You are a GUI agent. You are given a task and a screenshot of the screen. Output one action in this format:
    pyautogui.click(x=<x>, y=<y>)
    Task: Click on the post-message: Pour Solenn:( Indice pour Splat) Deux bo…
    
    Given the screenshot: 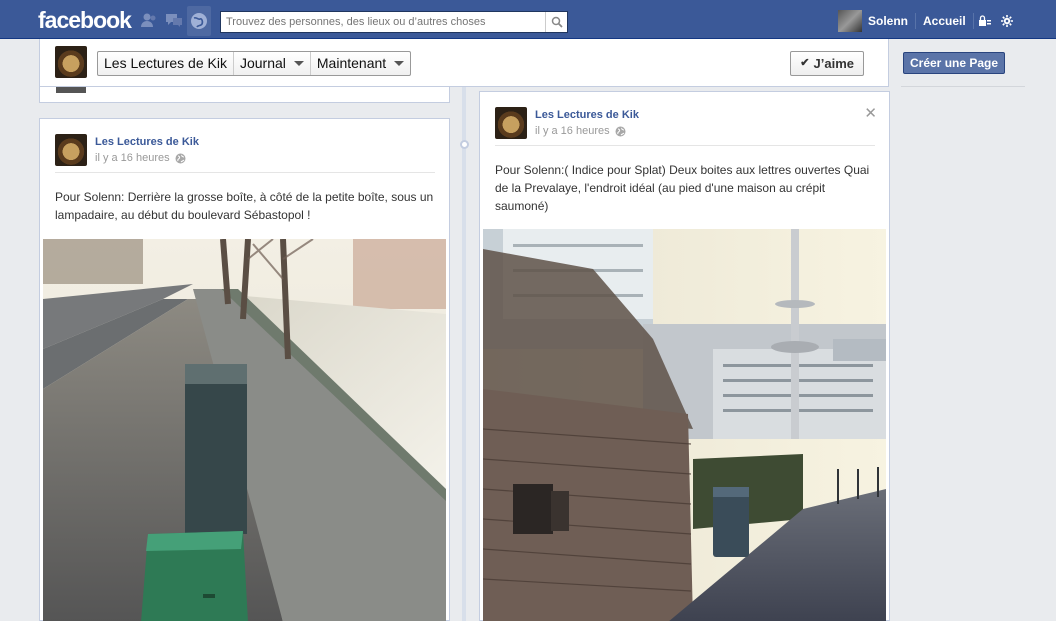 What is the action you would take?
    pyautogui.click(x=682, y=188)
    